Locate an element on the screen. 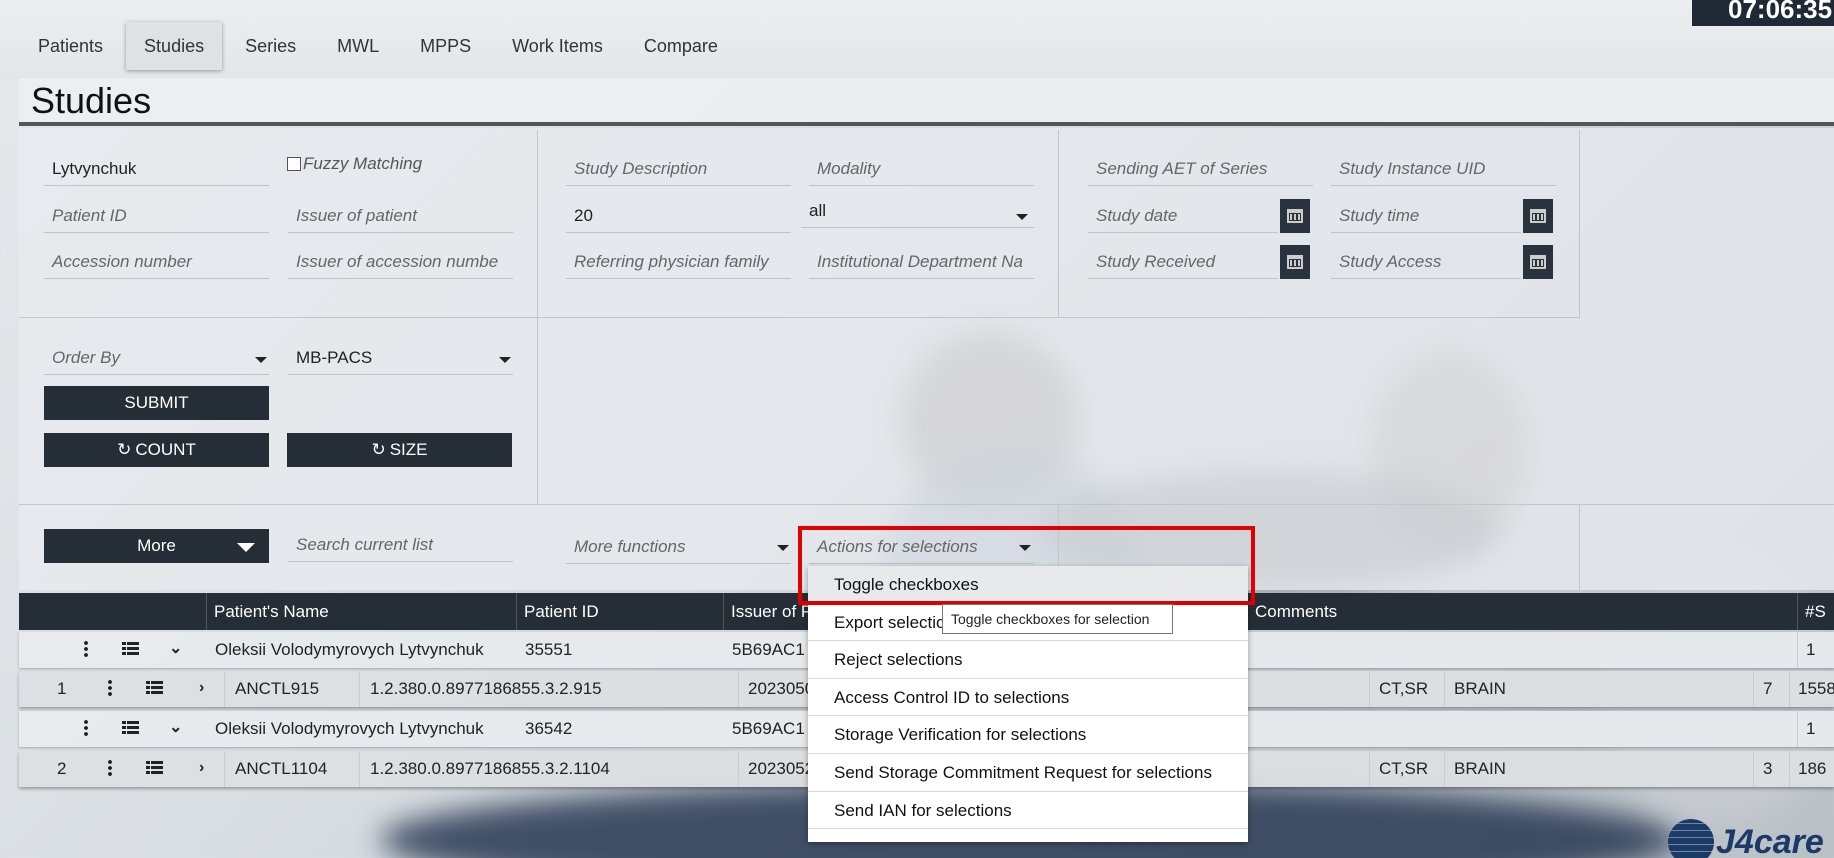  accession-cell: ANCTL915 is located at coordinates (277, 688).